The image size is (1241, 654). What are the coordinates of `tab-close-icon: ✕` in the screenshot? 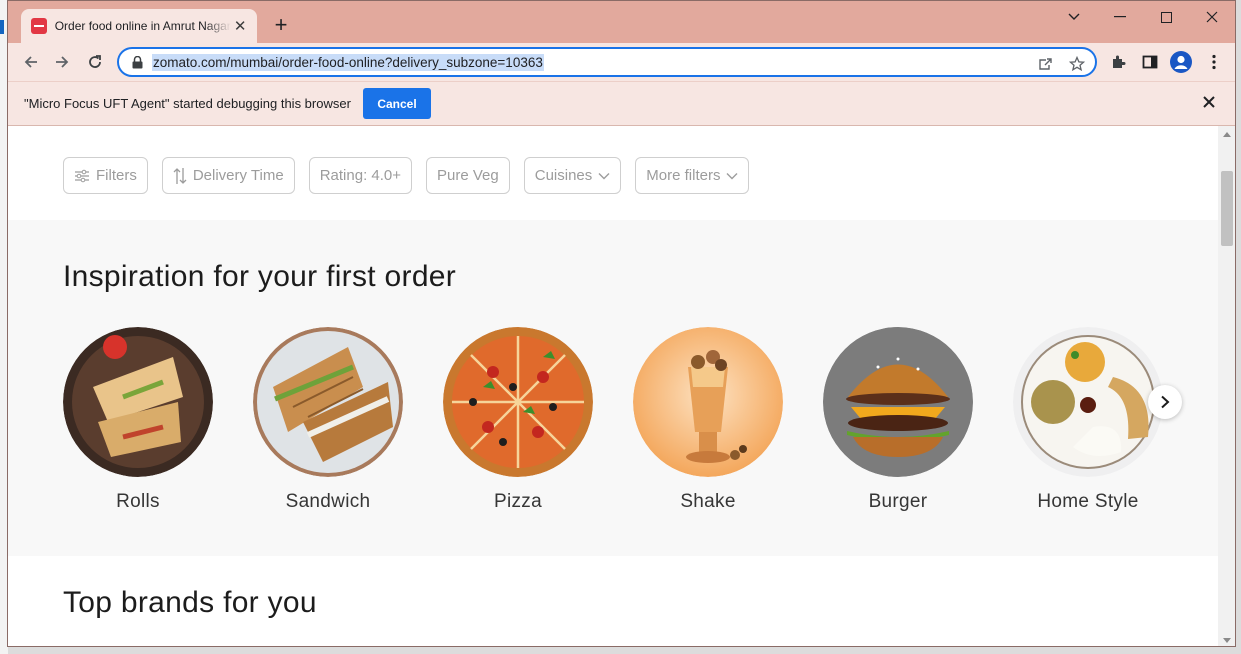 It's located at (240, 26).